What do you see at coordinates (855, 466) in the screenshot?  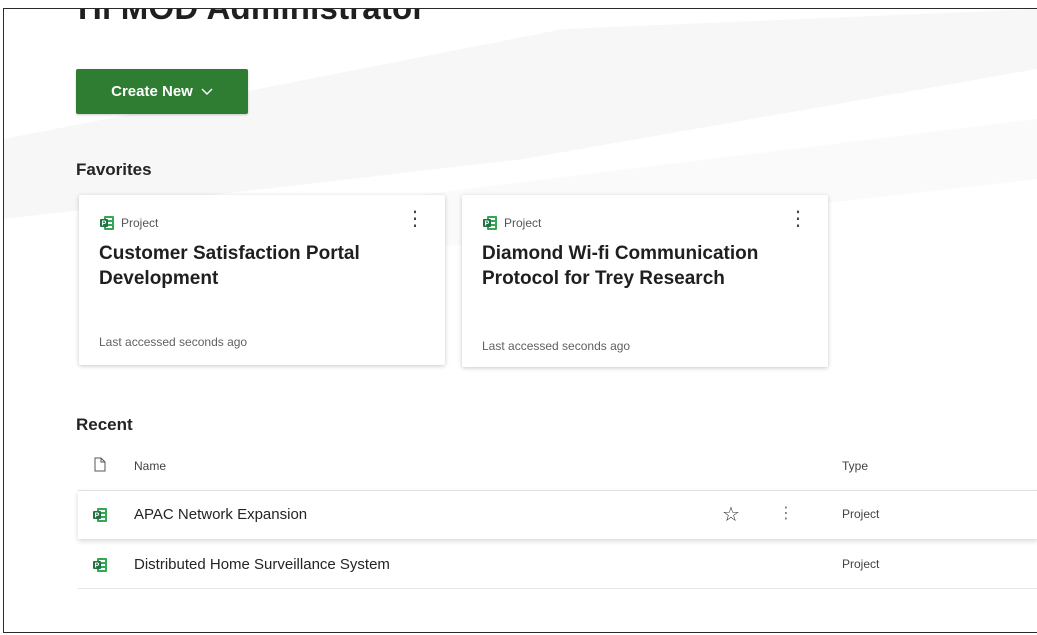 I see `column-header-type: Type` at bounding box center [855, 466].